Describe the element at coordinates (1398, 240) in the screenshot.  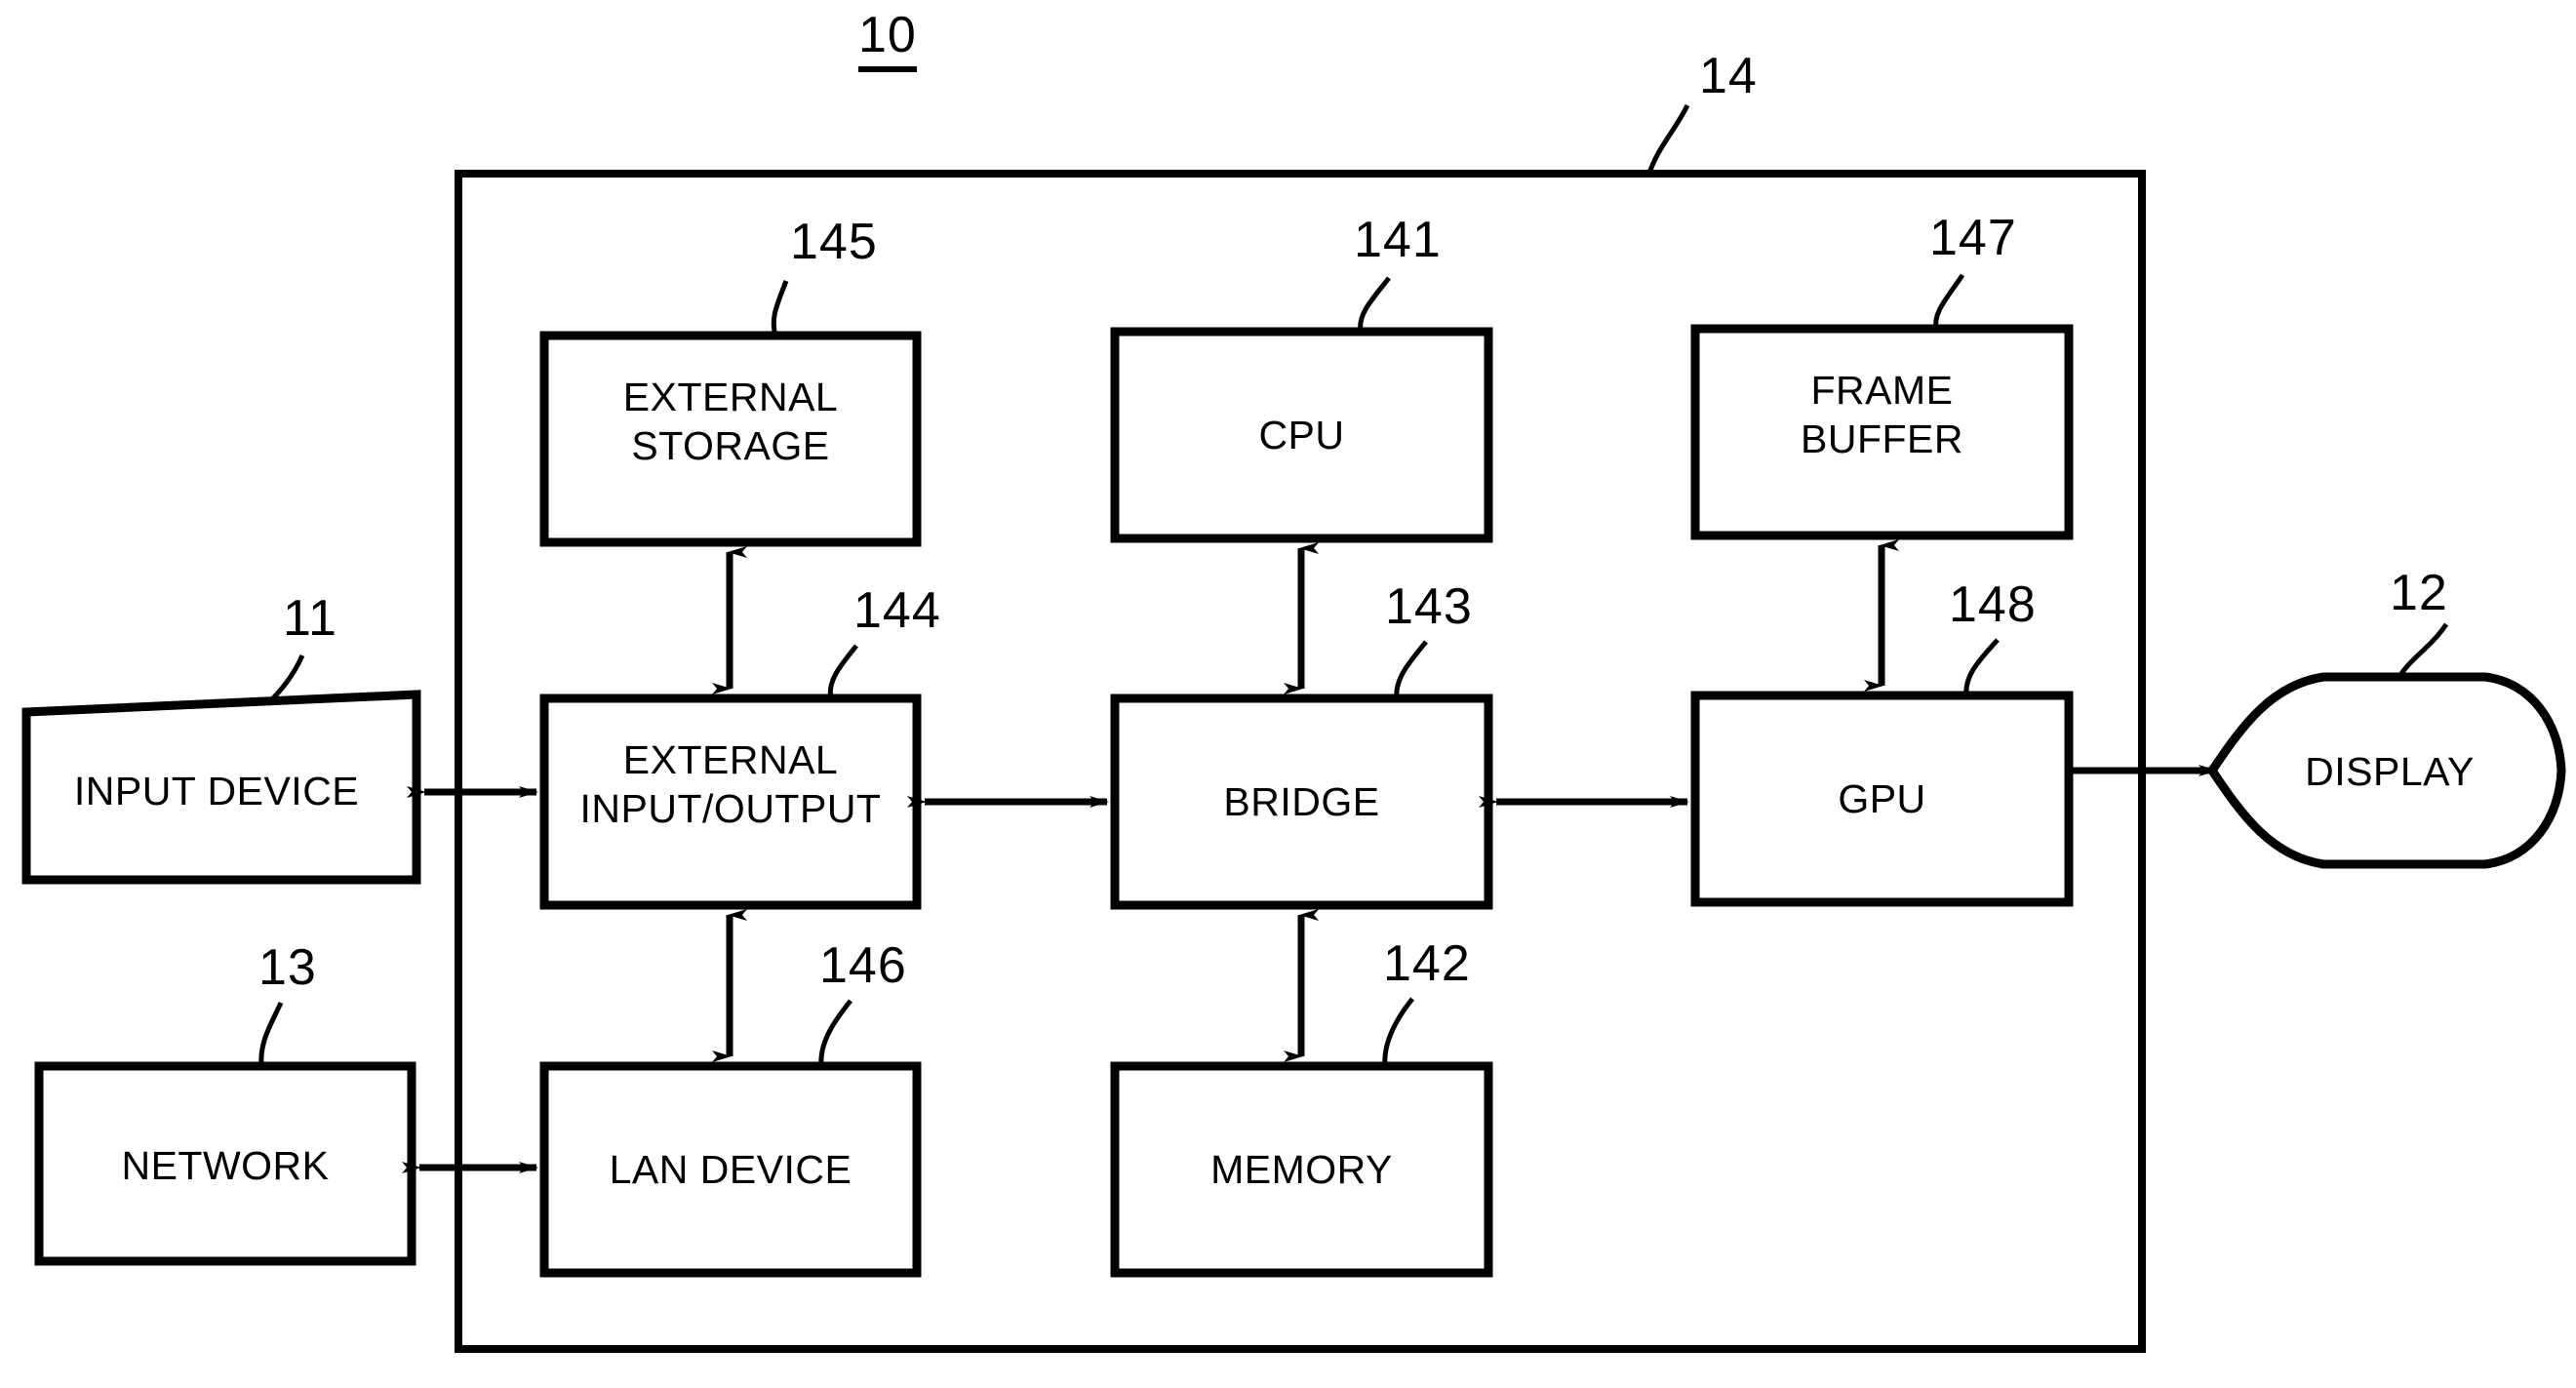
I see `ref-numeral-141: 141` at that location.